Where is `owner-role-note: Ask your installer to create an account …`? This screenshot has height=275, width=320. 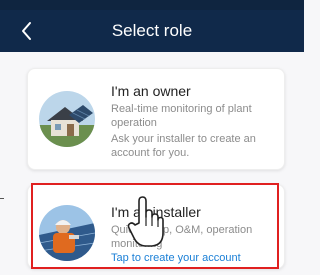
owner-role-note: Ask your installer to create an account … is located at coordinates (183, 146).